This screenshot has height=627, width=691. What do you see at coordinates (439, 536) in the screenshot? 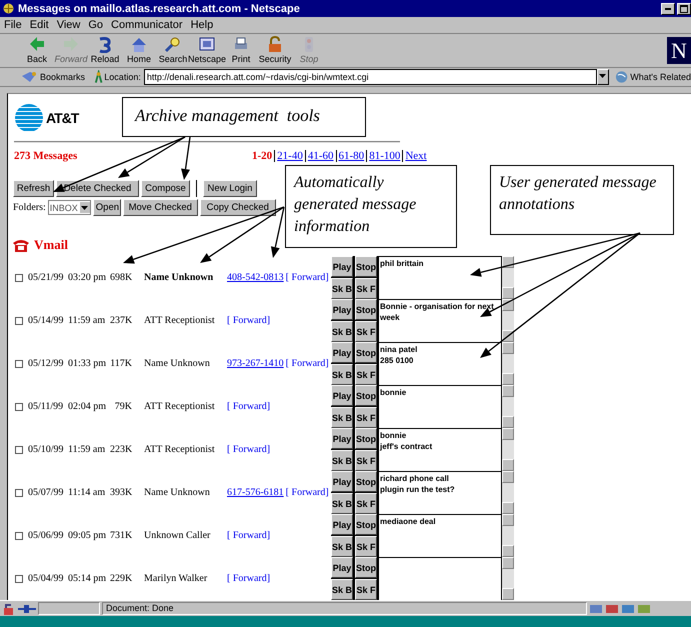
I see `note-field: mediaone deal` at bounding box center [439, 536].